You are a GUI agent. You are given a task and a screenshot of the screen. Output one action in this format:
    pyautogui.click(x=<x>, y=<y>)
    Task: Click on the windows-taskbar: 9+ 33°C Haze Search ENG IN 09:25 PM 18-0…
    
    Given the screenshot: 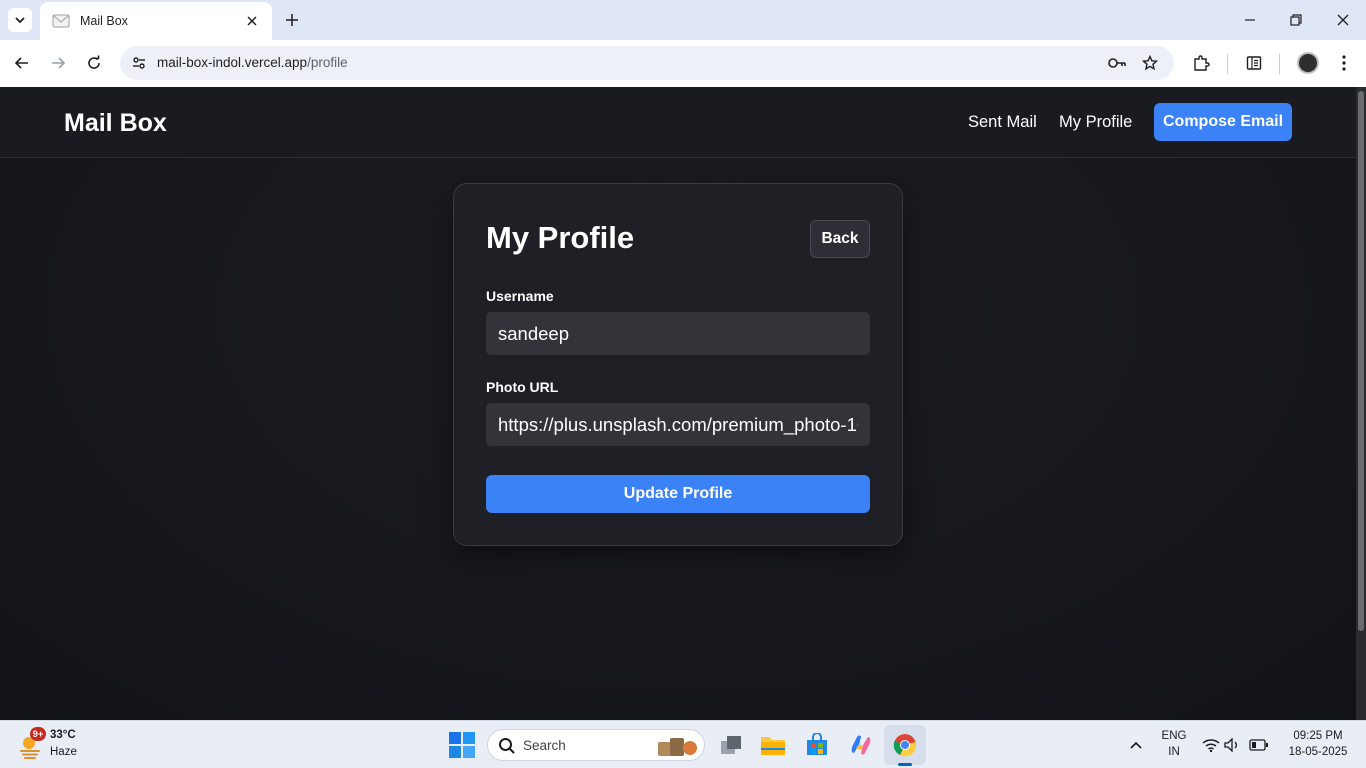 What is the action you would take?
    pyautogui.click(x=683, y=744)
    